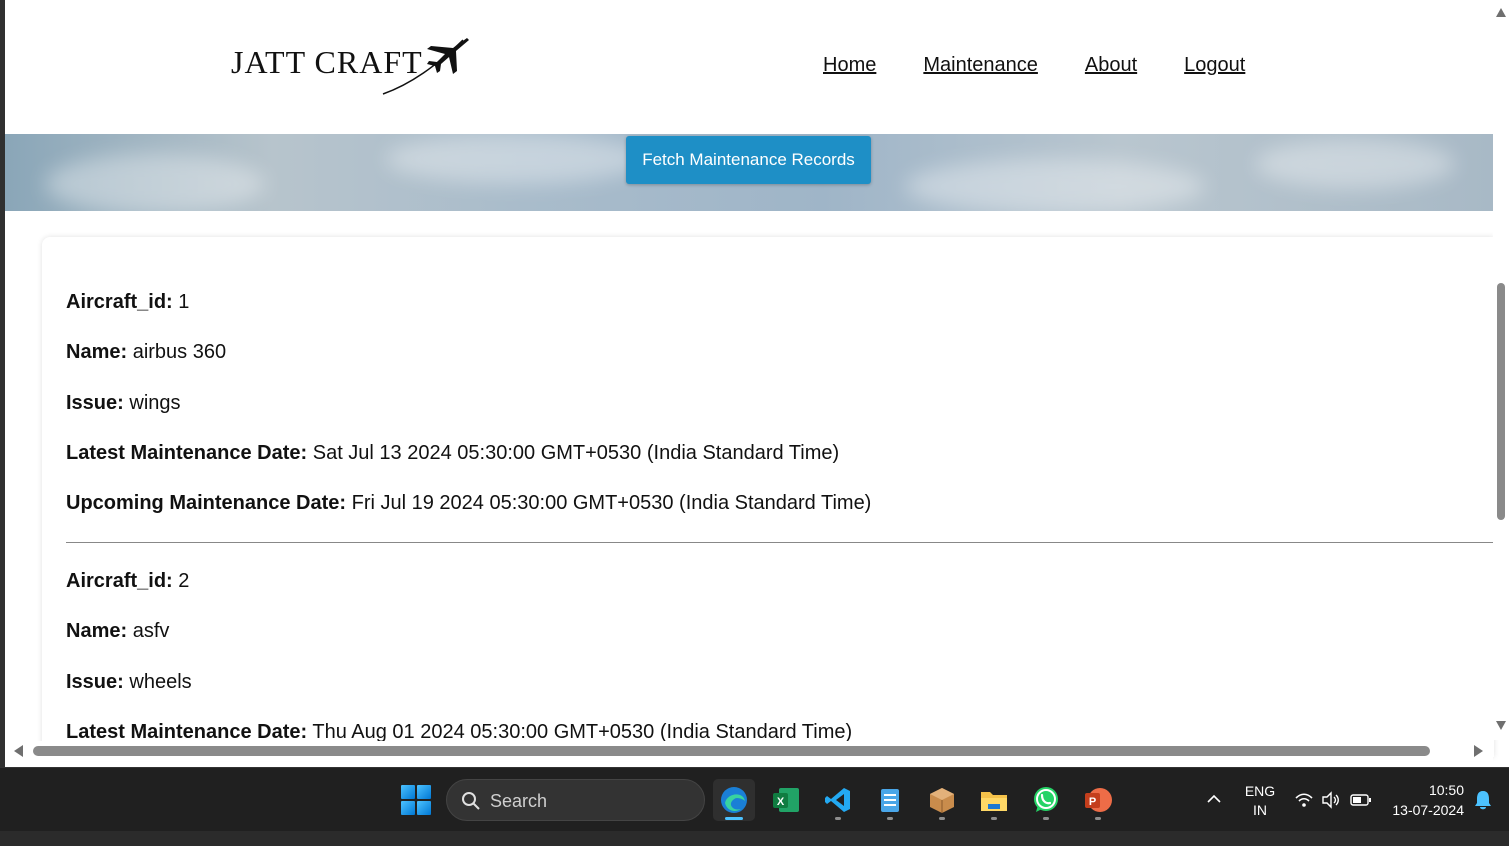 Image resolution: width=1509 pixels, height=846 pixels. Describe the element at coordinates (1501, 401) in the screenshot. I see `vertical-scroll-thumb` at that location.